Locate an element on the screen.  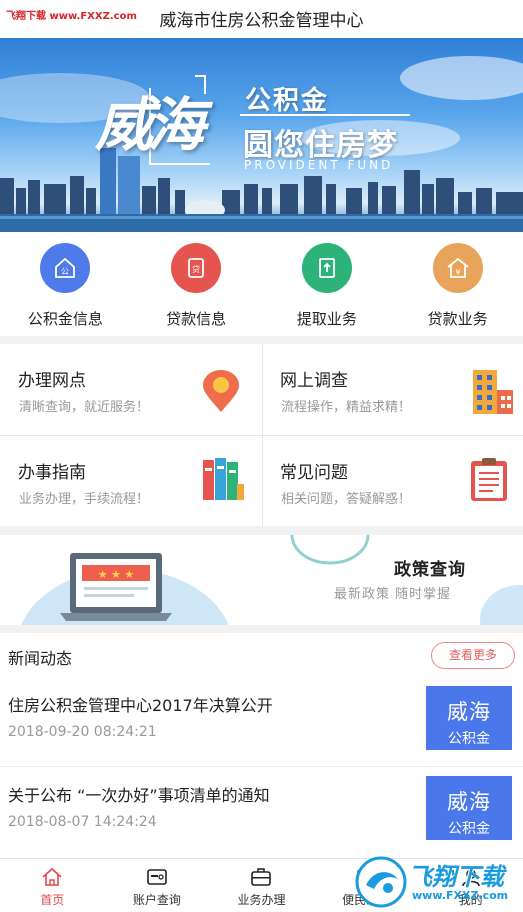
clipboard-icon is located at coordinates (489, 481).